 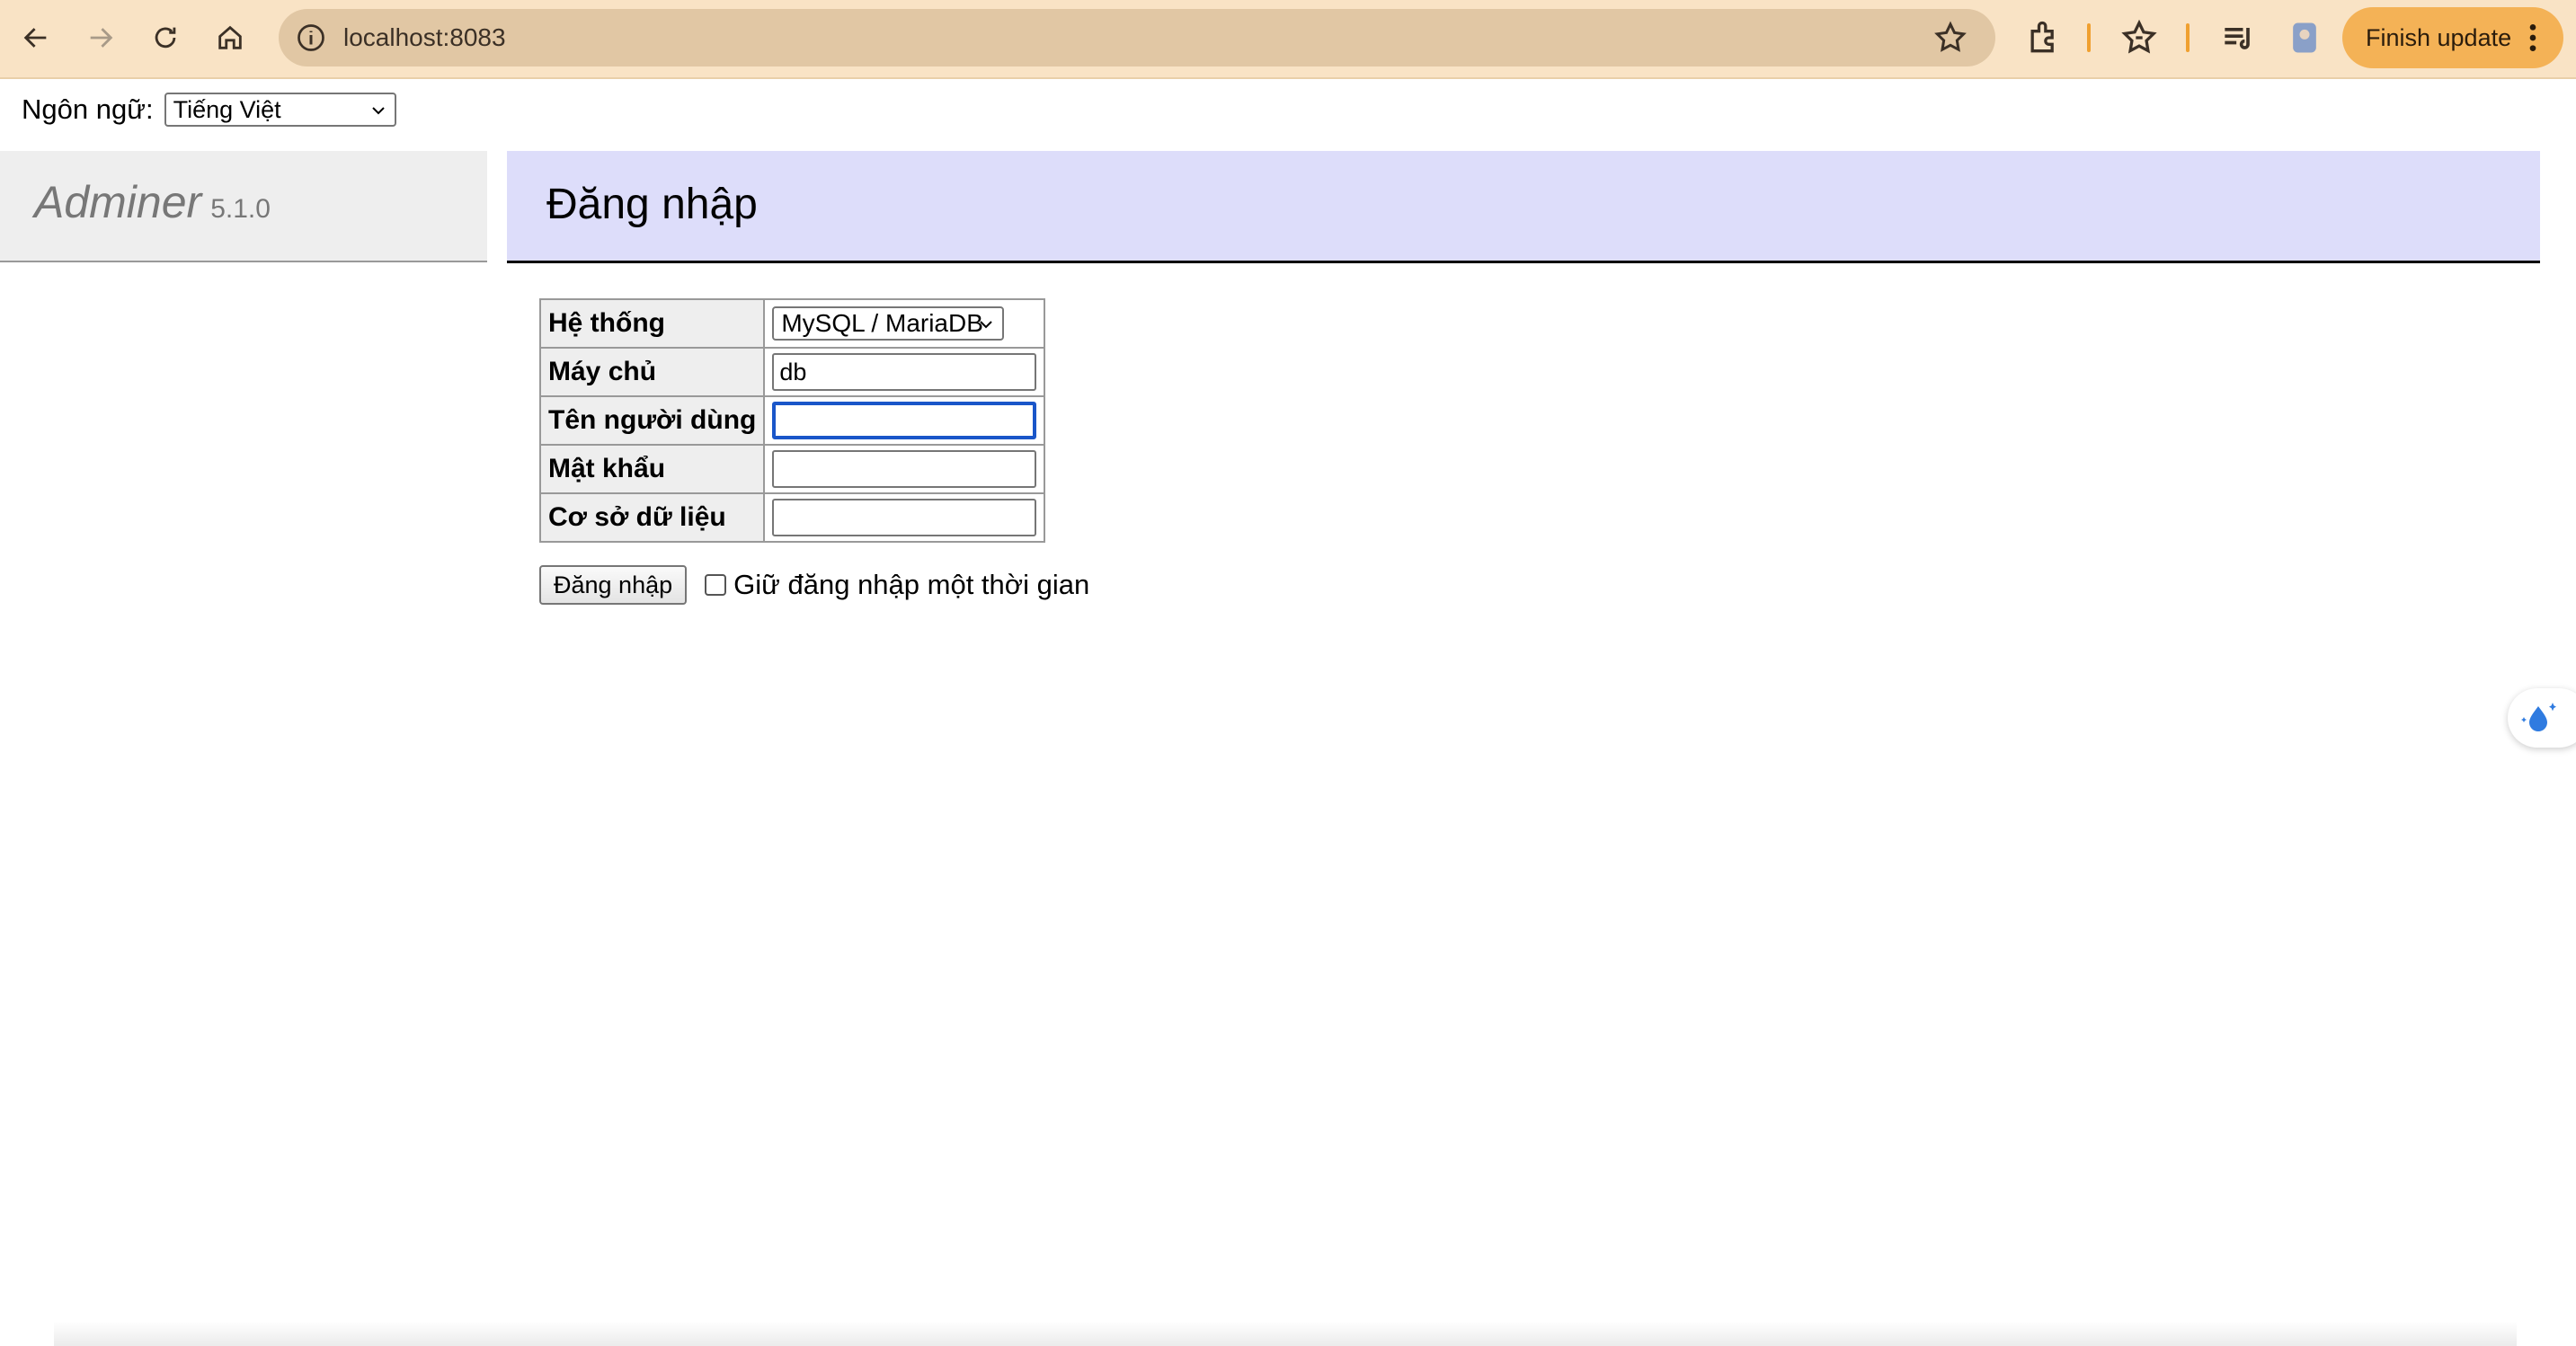 I want to click on username-input, so click(x=904, y=420).